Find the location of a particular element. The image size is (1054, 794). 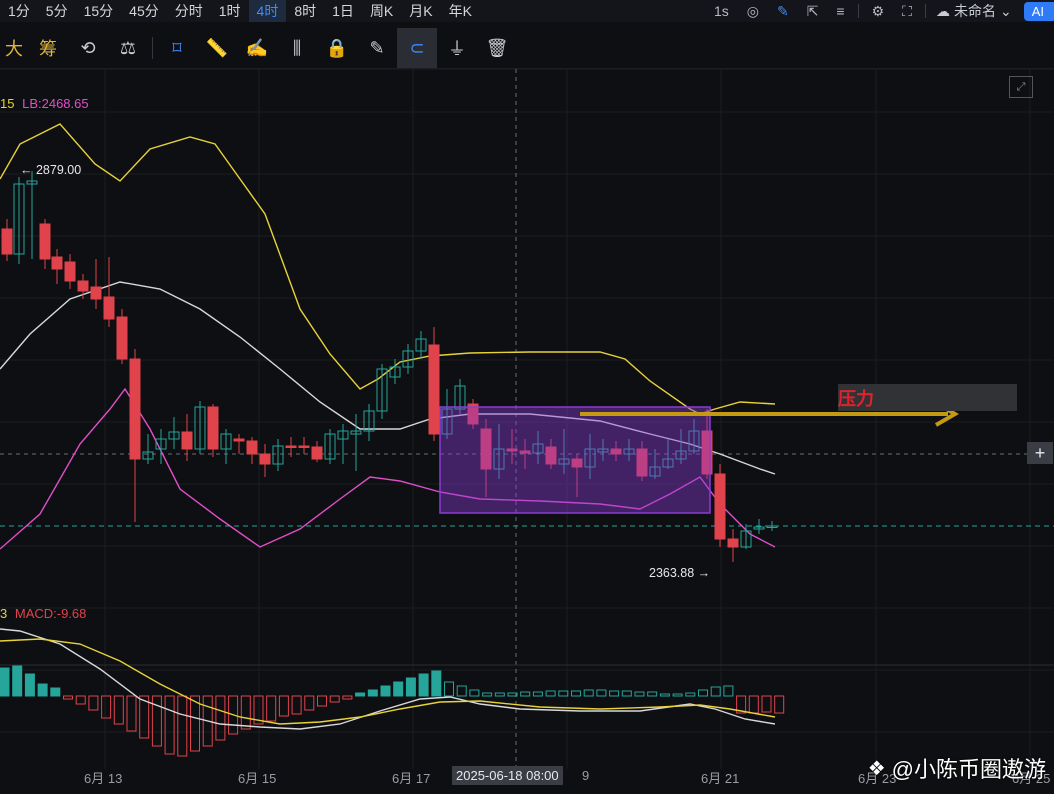

interval-tab-9: 周K is located at coordinates (381, 11).